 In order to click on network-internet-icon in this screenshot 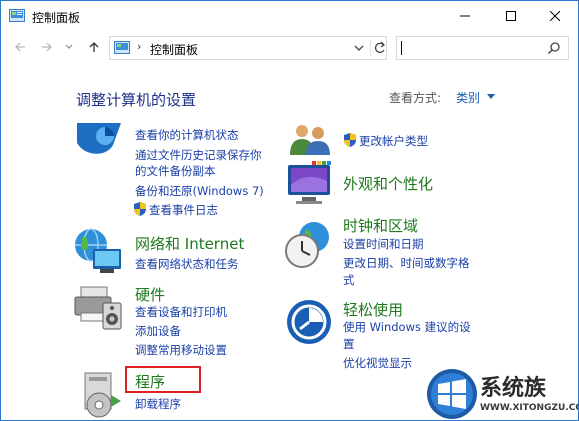, I will do `click(99, 251)`.